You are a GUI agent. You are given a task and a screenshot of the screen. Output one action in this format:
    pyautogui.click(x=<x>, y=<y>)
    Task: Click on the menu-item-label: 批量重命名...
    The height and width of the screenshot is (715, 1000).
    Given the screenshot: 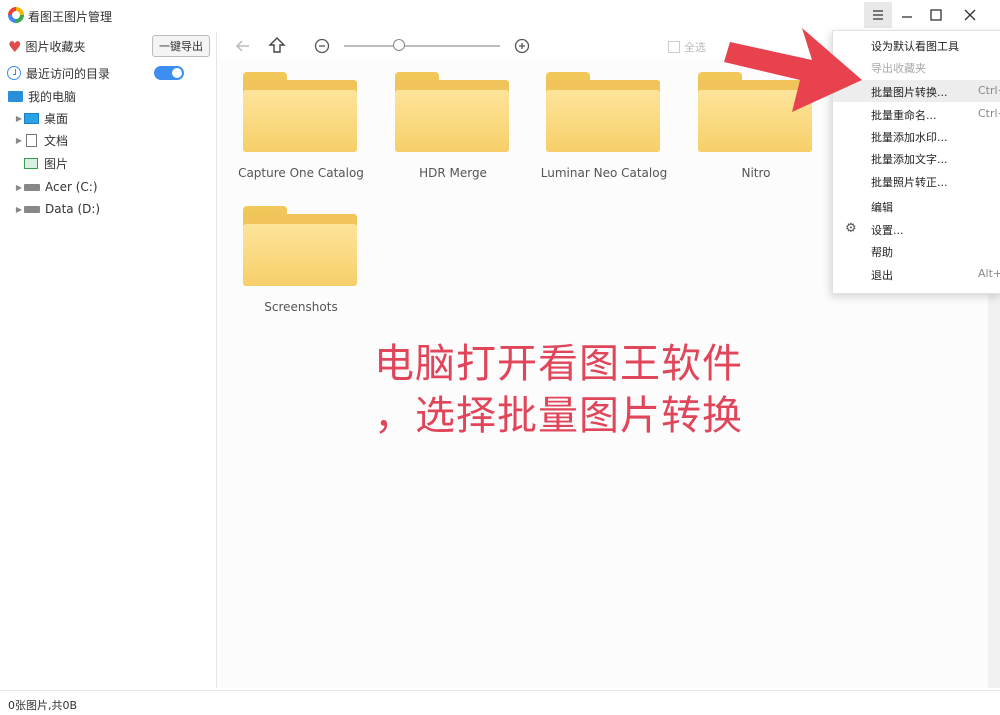 What is the action you would take?
    pyautogui.click(x=904, y=115)
    